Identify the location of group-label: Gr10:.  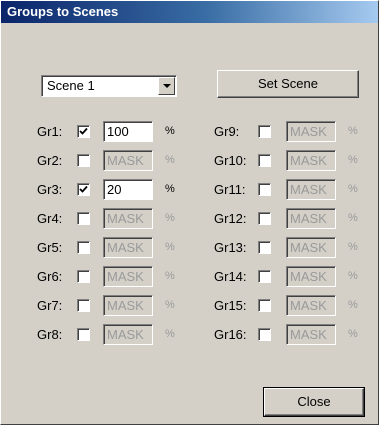
(230, 160).